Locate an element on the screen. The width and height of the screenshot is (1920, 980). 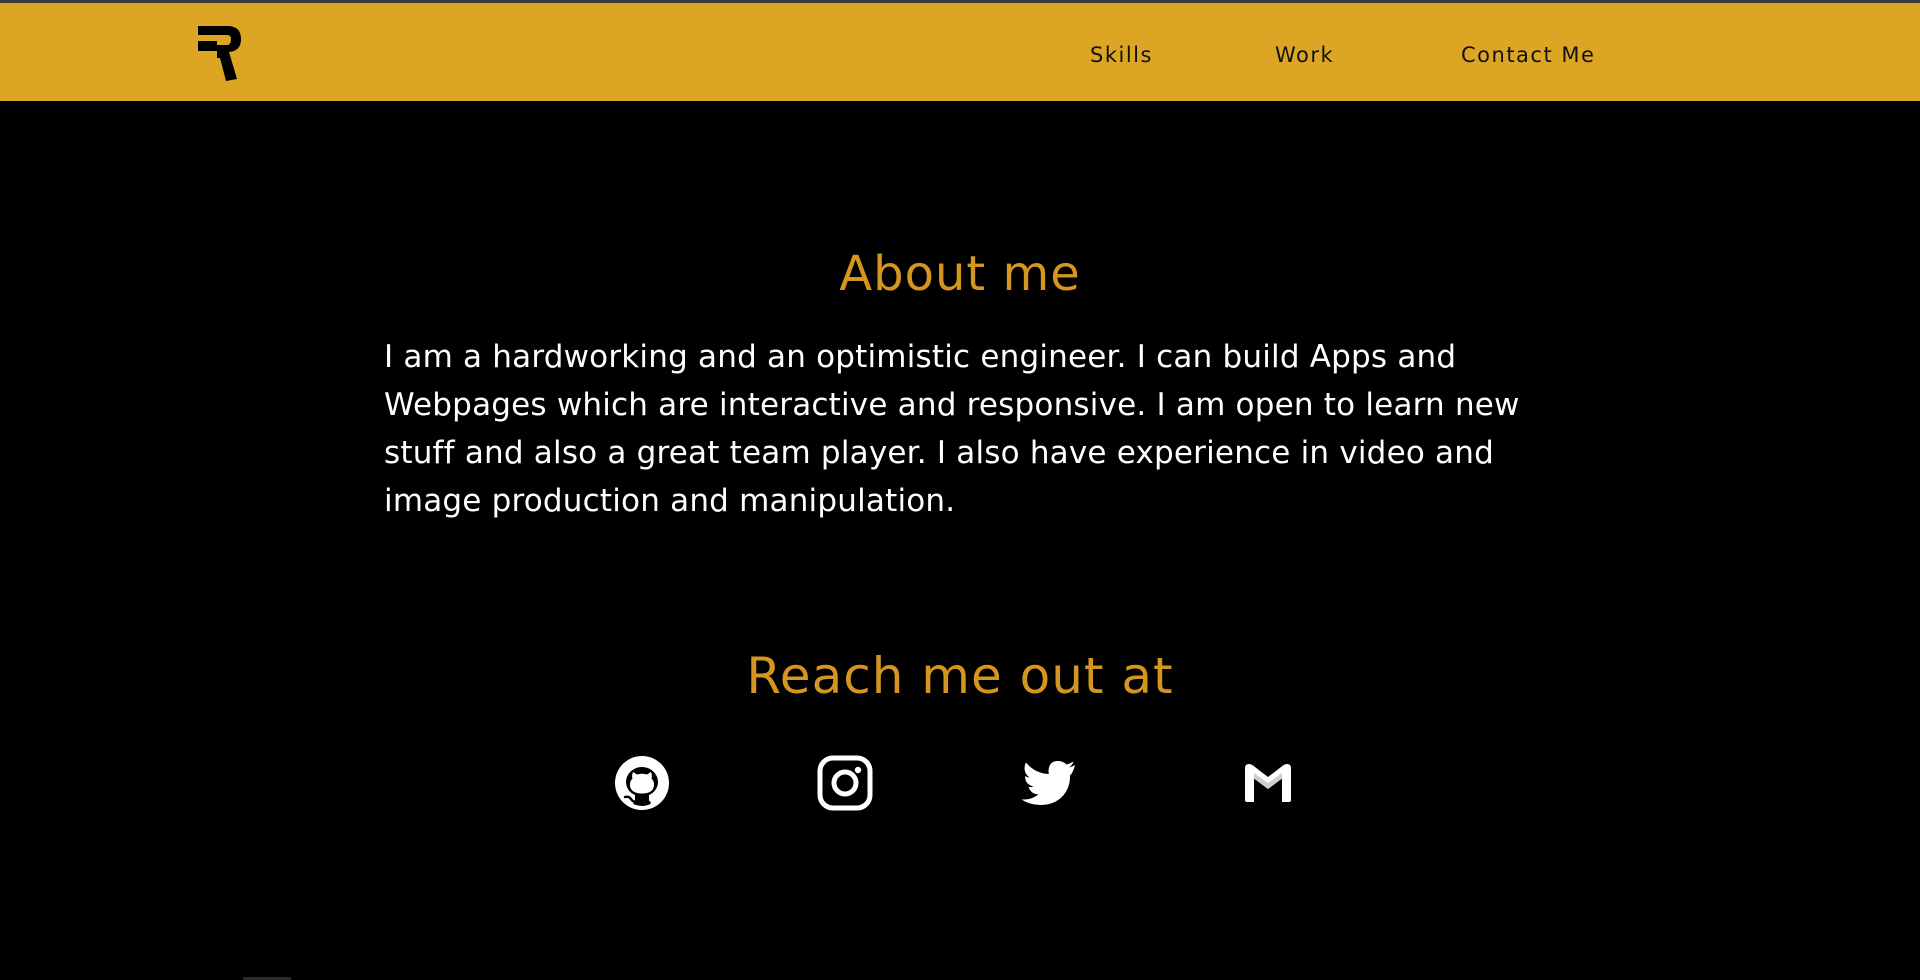
gmail-icon is located at coordinates (1268, 783).